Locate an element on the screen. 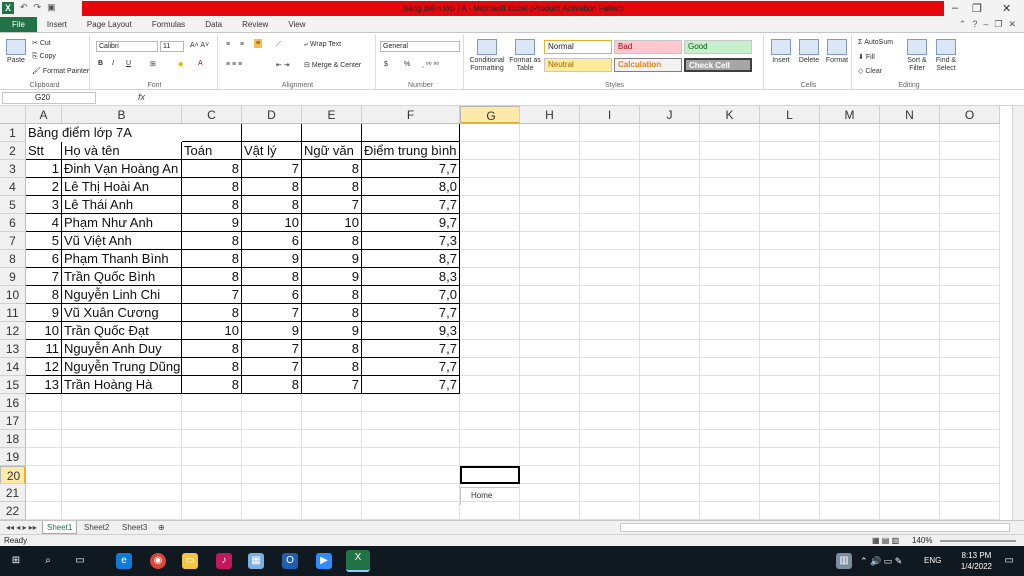 The height and width of the screenshot is (576, 1024). minimize-doc-icon: – is located at coordinates (985, 24).